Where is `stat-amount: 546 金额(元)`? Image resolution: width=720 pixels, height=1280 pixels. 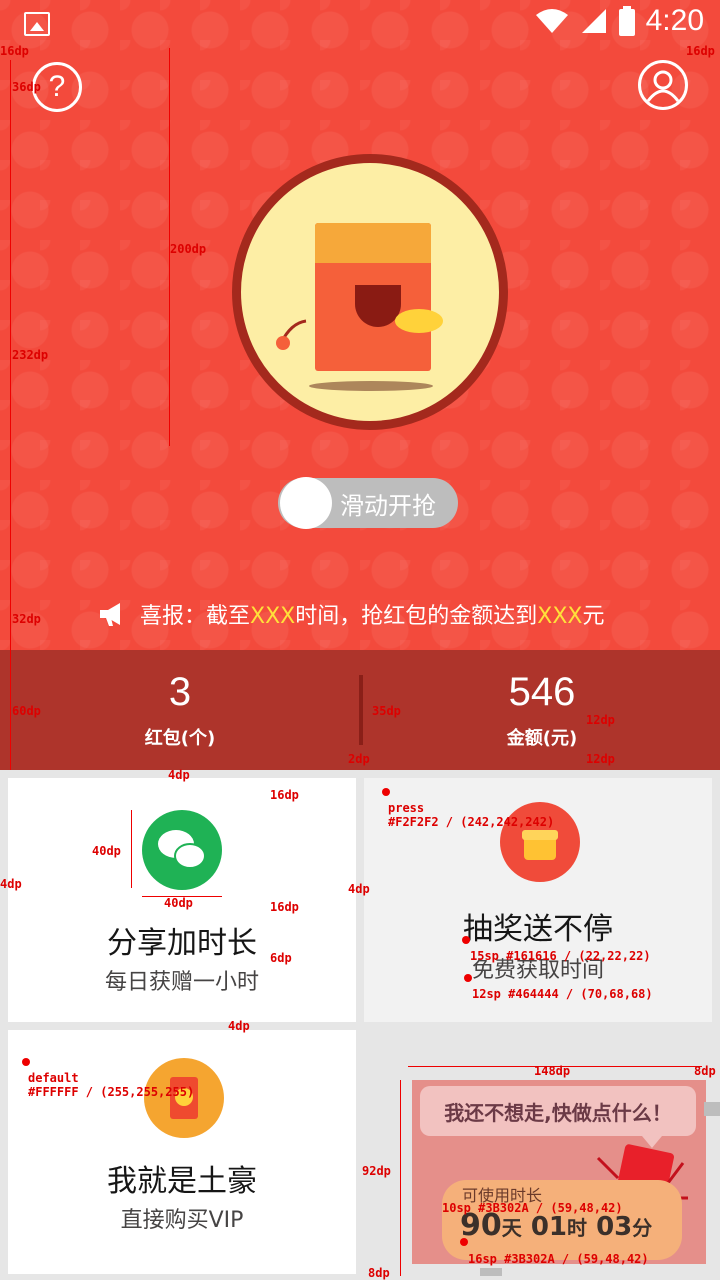 stat-amount: 546 金额(元) is located at coordinates (542, 709).